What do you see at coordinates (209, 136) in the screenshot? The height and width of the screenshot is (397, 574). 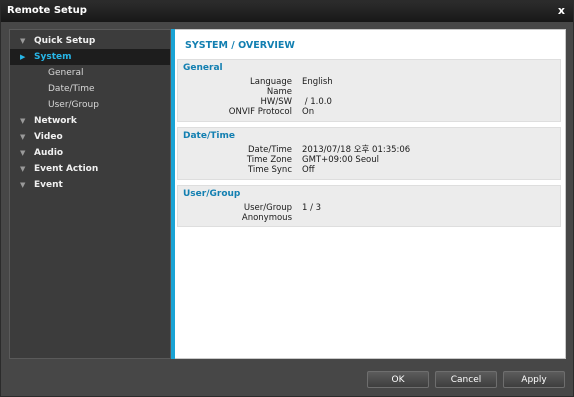 I see `section-heading: Date/Time` at bounding box center [209, 136].